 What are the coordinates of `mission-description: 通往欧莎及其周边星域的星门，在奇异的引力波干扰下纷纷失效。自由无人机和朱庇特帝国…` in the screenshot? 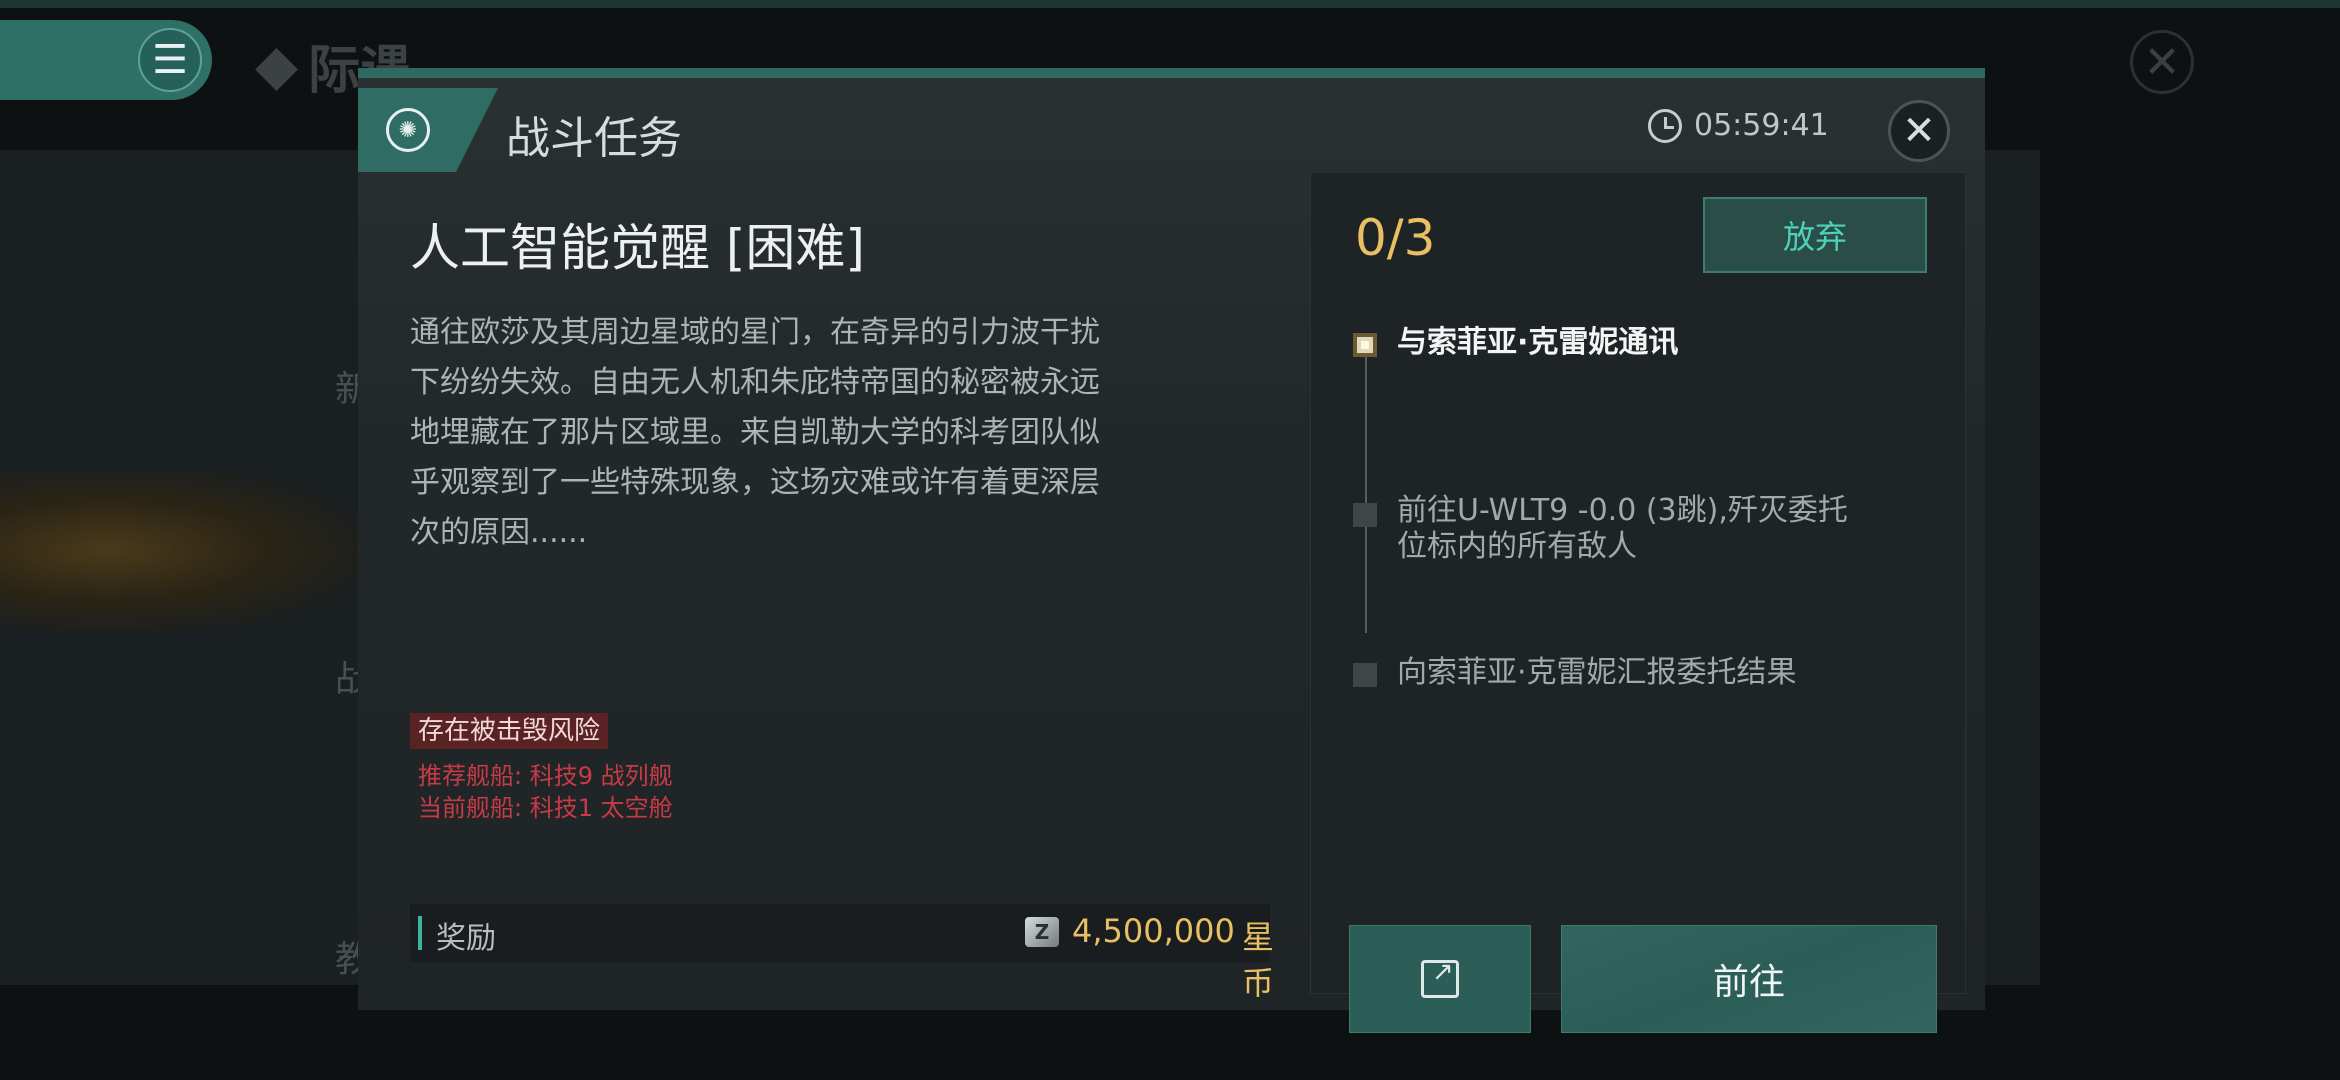 It's located at (755, 432).